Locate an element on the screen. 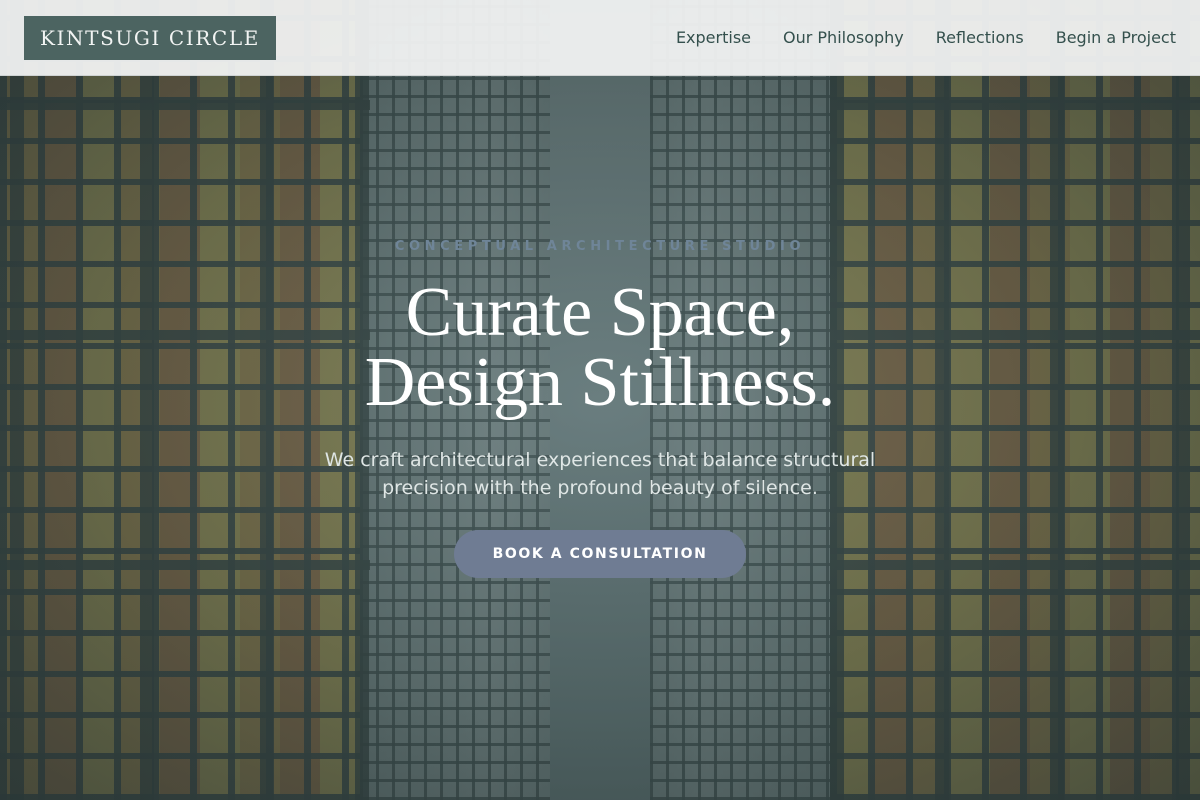  nav-link-begin-a-project: Begin a Project is located at coordinates (1116, 37).